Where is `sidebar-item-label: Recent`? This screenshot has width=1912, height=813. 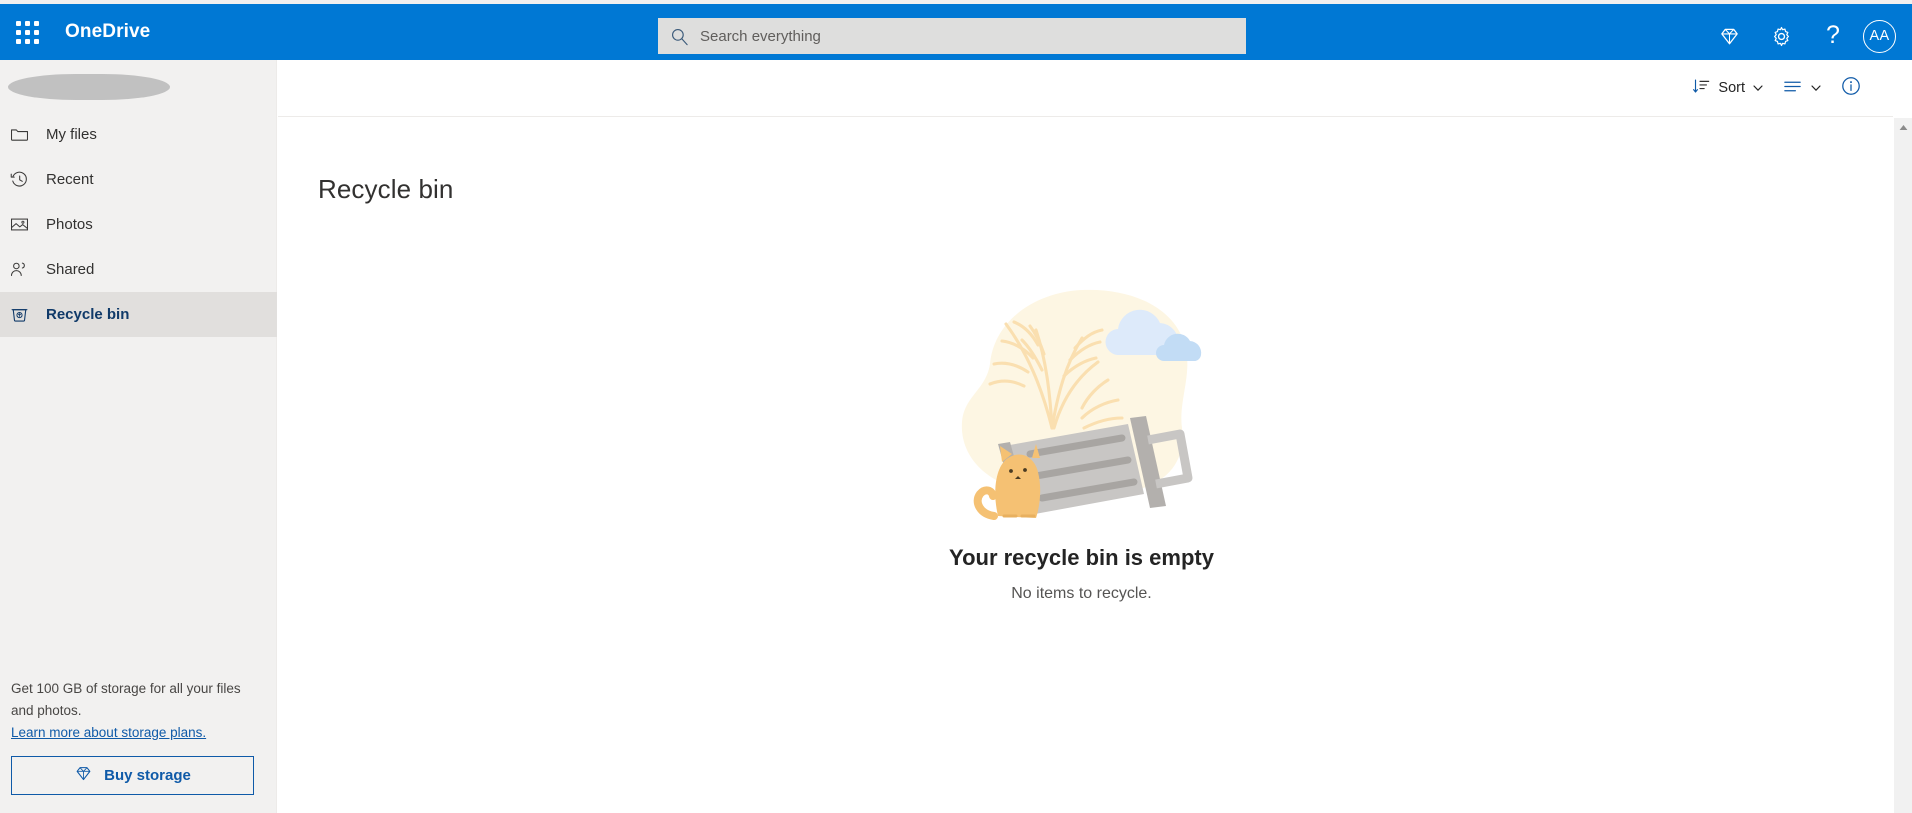 sidebar-item-label: Recent is located at coordinates (70, 179).